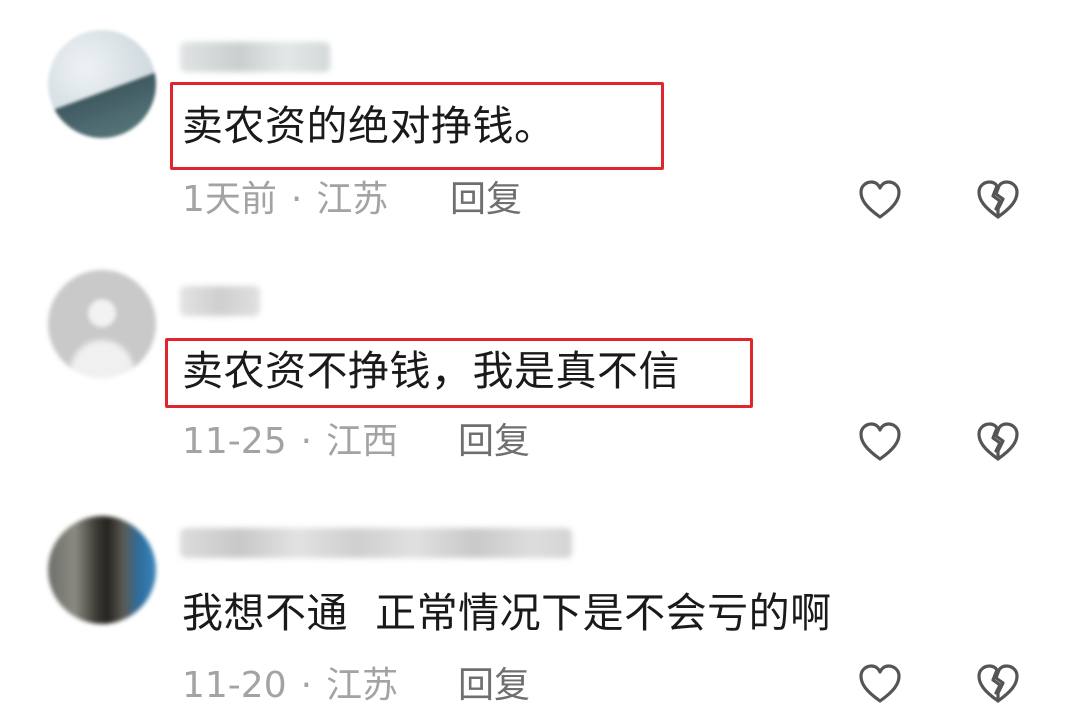  Describe the element at coordinates (362, 441) in the screenshot. I see `comment-location: 江西` at that location.